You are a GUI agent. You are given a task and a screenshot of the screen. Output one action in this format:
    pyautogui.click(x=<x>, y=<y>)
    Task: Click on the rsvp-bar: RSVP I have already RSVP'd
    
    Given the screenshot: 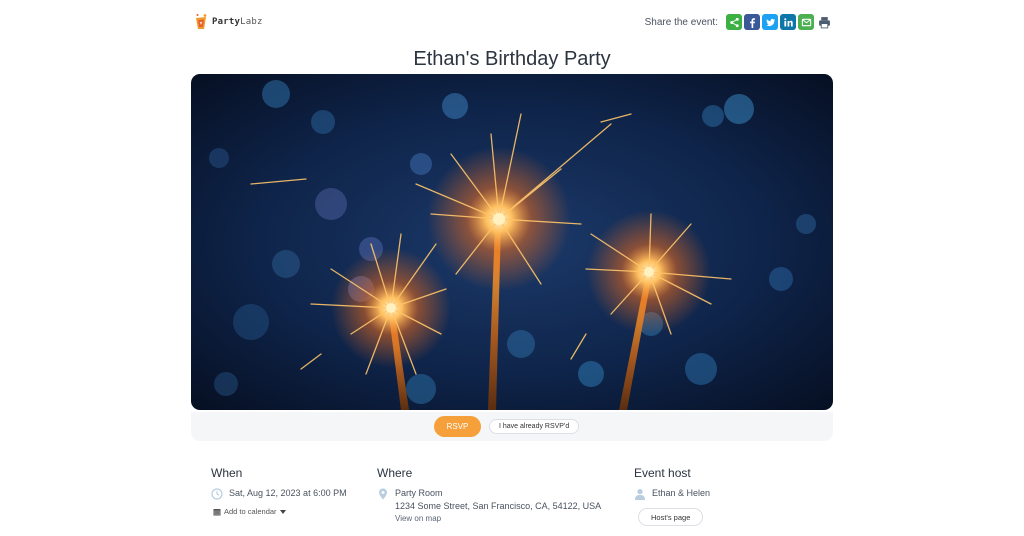 What is the action you would take?
    pyautogui.click(x=512, y=426)
    